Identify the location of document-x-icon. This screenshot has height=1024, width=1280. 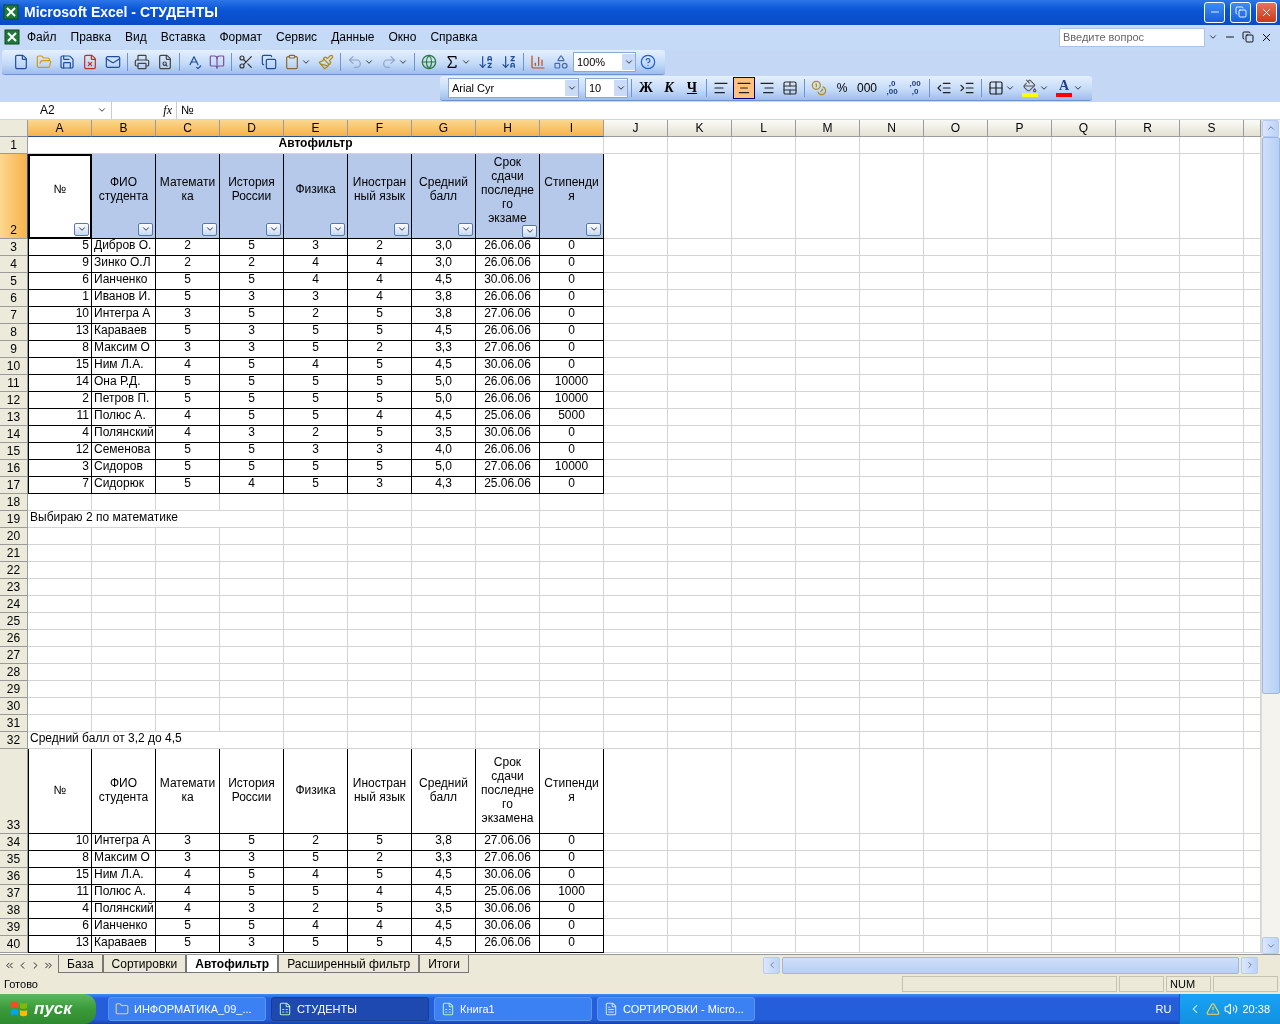
(90, 62).